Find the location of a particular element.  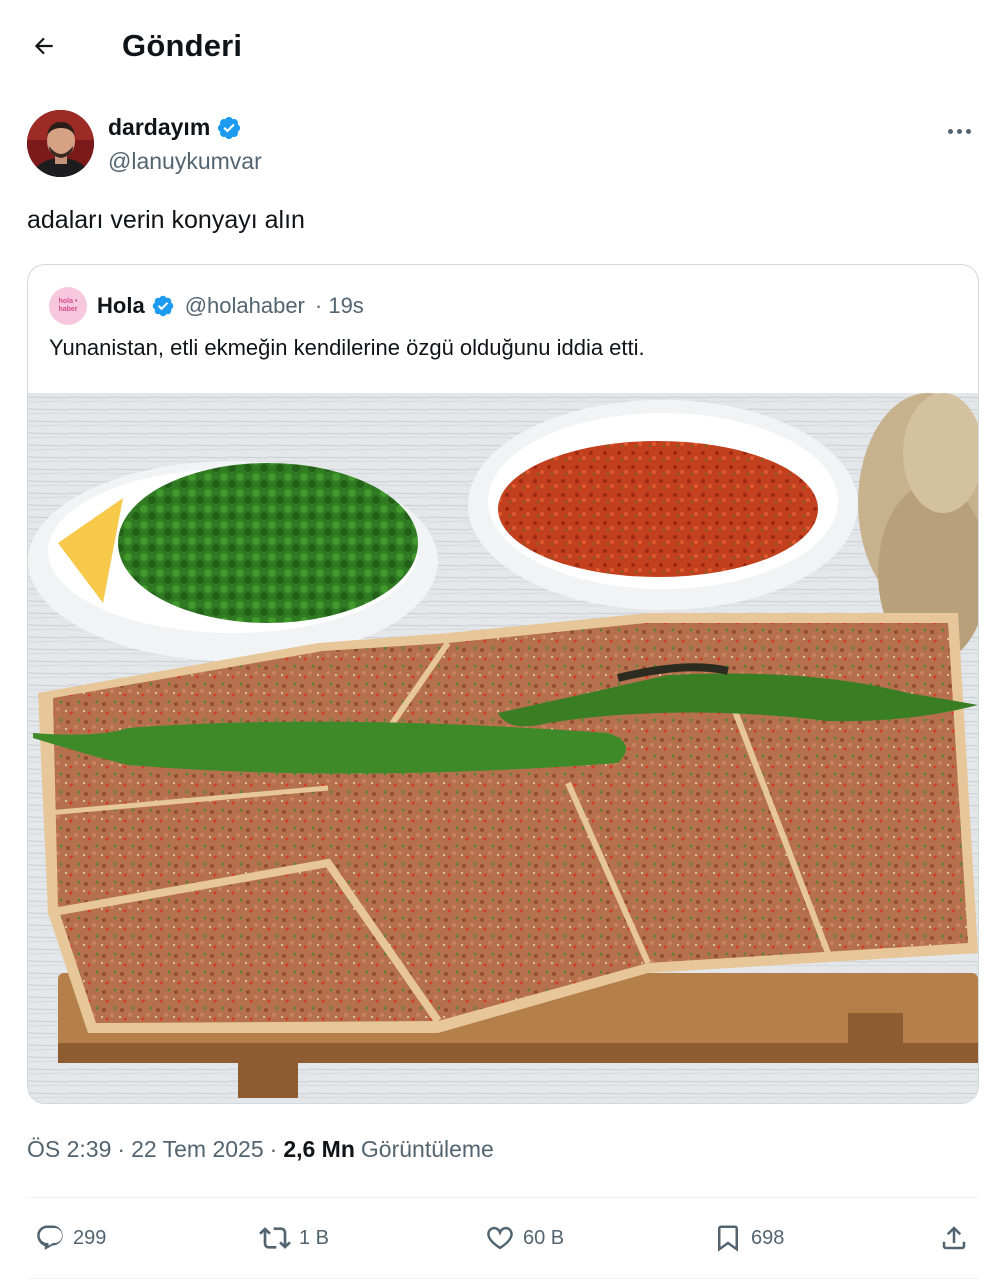

reply-button: 299 is located at coordinates (70, 1238).